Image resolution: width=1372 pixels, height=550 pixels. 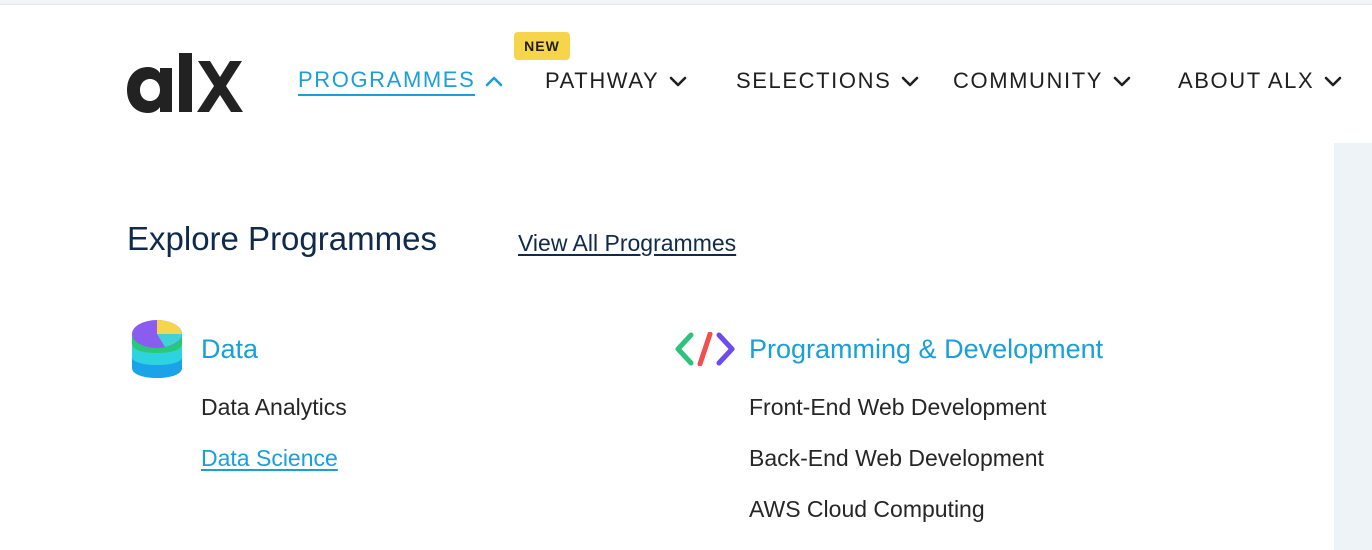 I want to click on nav-pathway: PATHWAY, so click(x=616, y=81).